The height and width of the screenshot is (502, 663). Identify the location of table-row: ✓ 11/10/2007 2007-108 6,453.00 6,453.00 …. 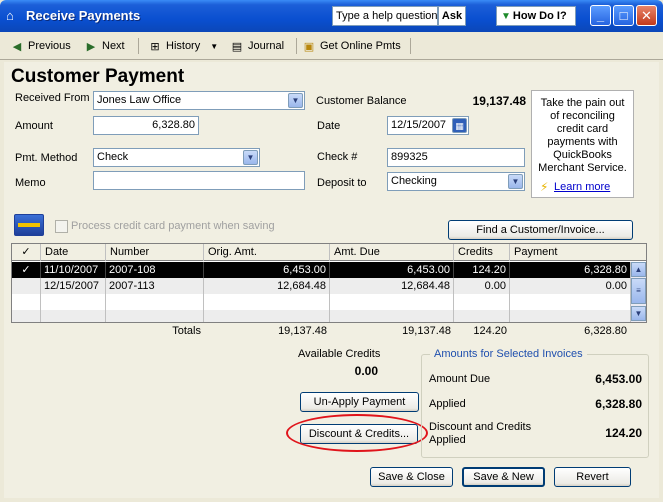
(321, 270).